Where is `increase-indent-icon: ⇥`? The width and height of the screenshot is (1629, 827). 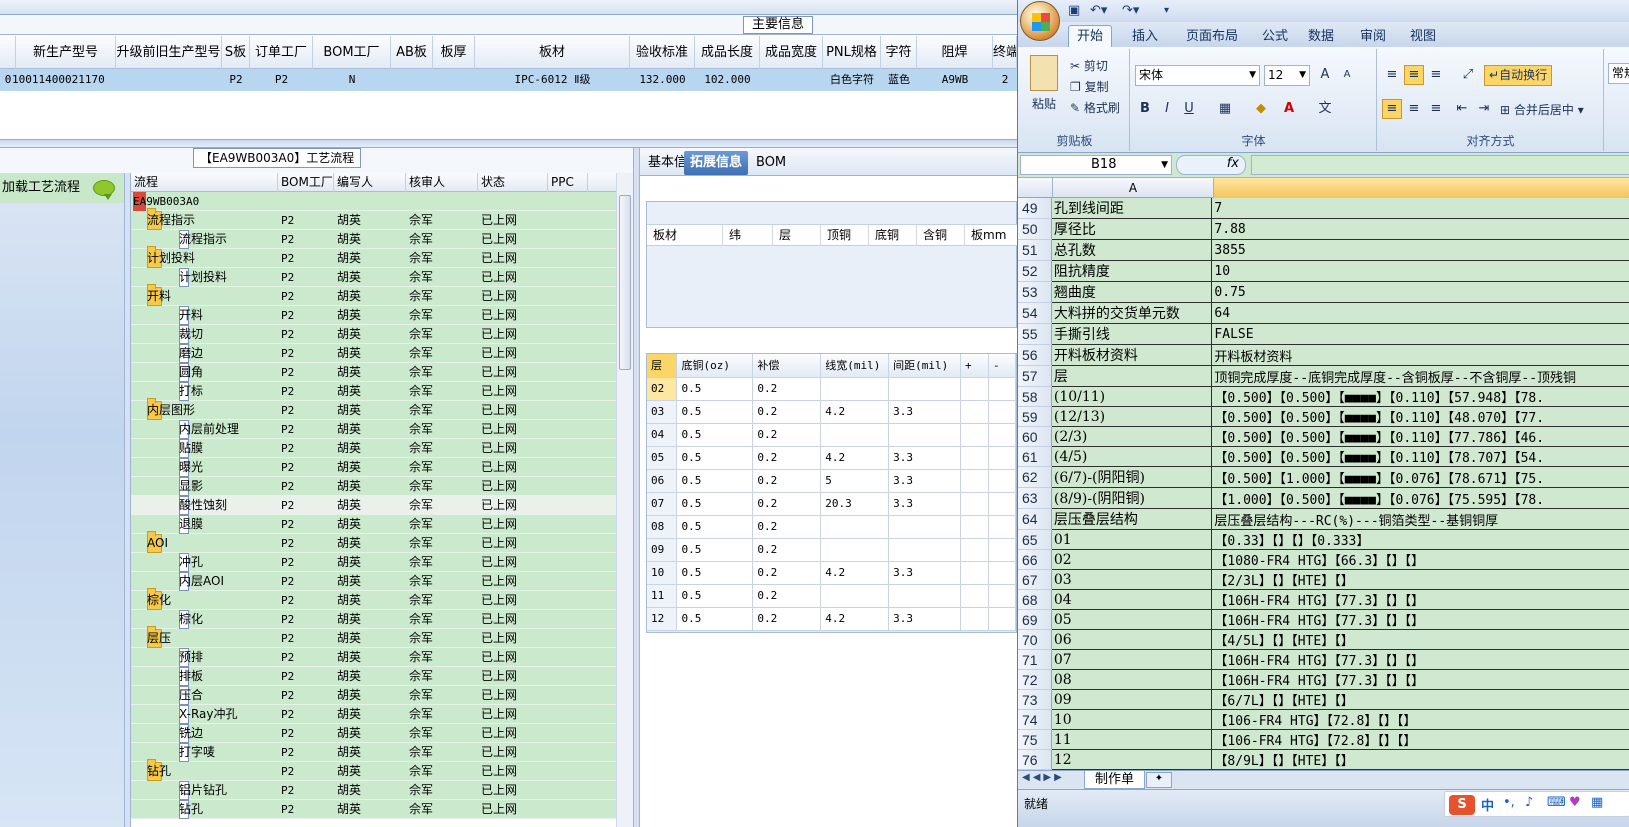 increase-indent-icon: ⇥ is located at coordinates (1484, 109).